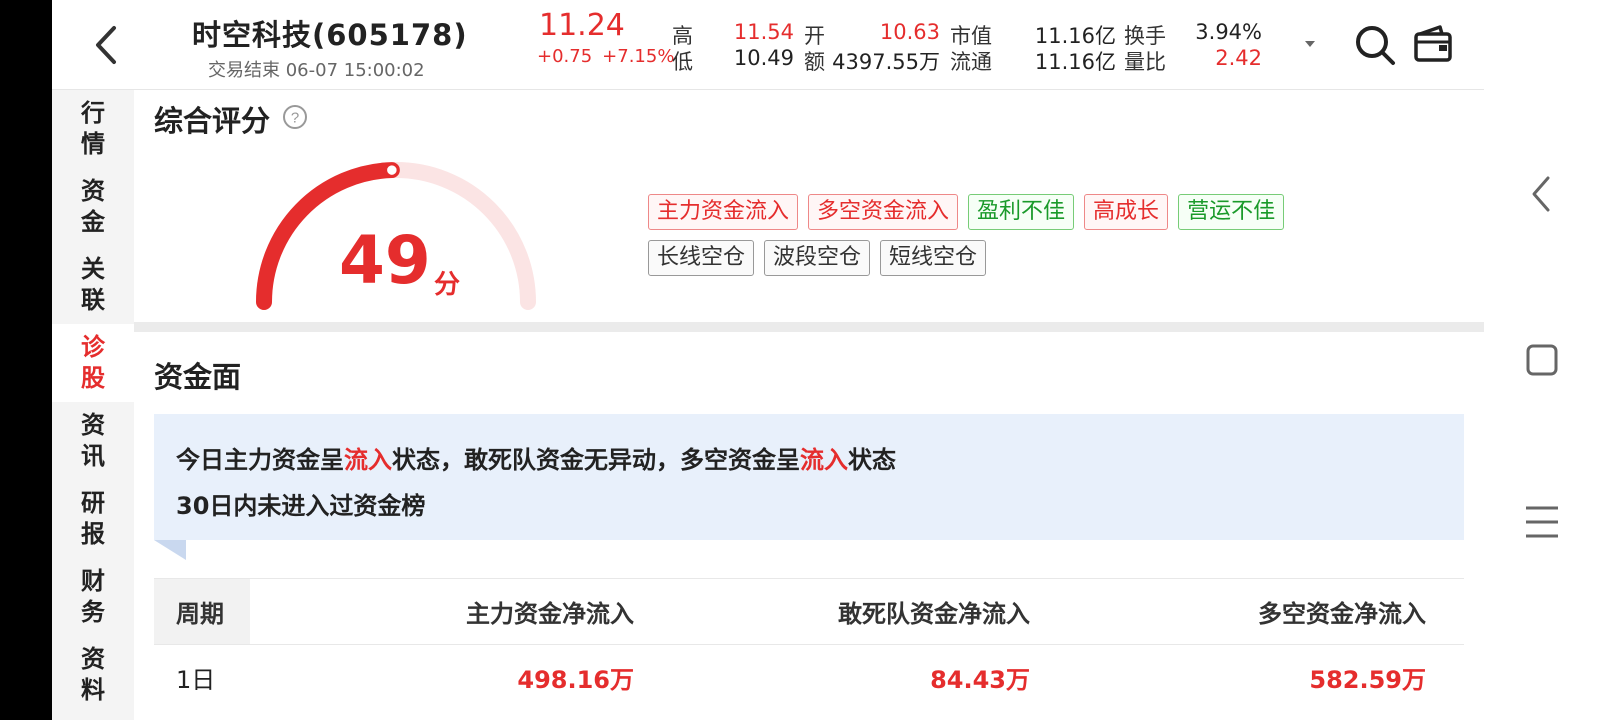 The width and height of the screenshot is (1600, 720). I want to click on turnover-value: 3.94%, so click(1228, 32).